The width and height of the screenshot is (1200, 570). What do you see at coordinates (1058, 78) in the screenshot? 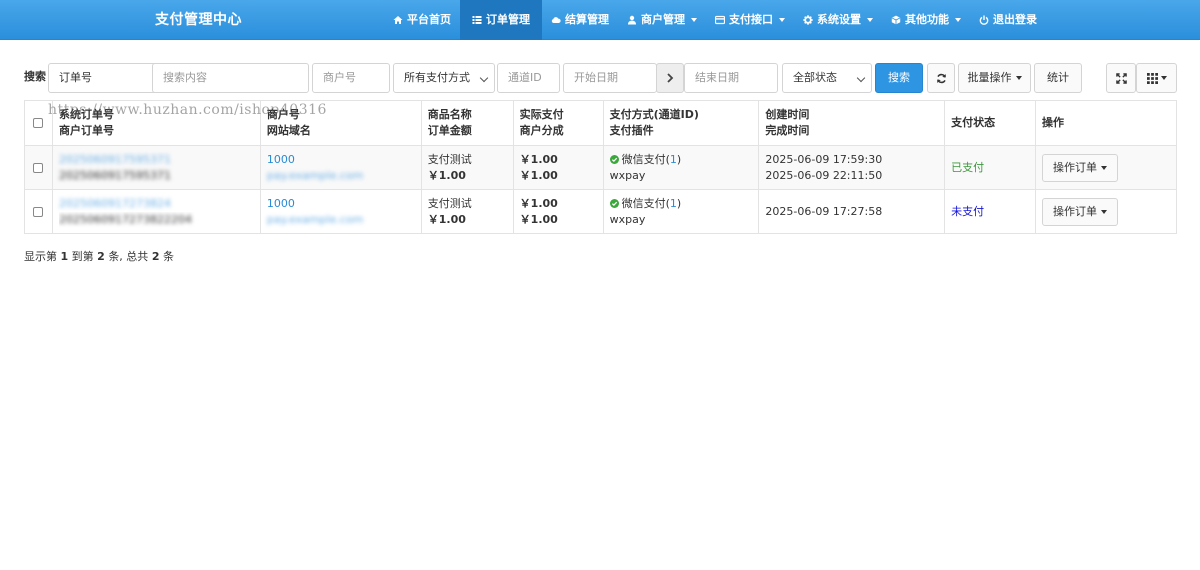
I see `statistics-button: 统计` at bounding box center [1058, 78].